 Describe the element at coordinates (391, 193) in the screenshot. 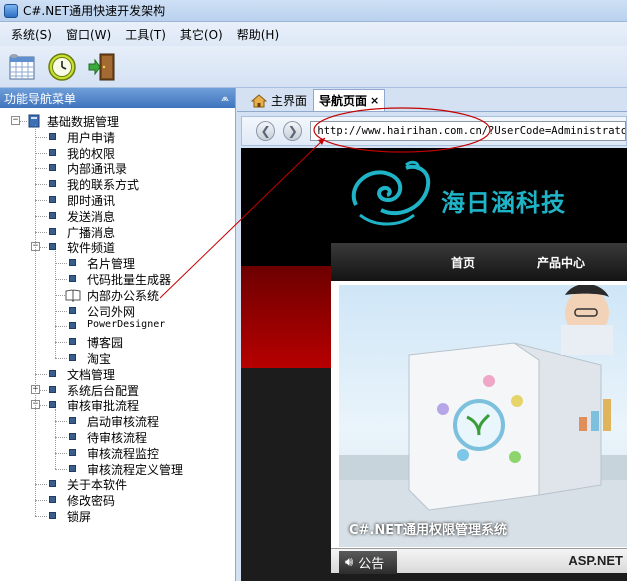

I see `brand-logo` at that location.